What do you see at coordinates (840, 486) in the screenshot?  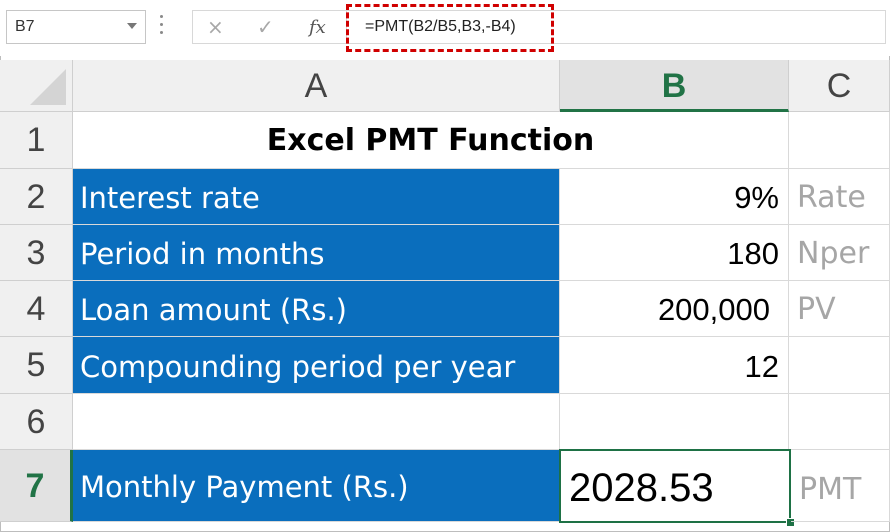 I see `cell-c7: PMT` at bounding box center [840, 486].